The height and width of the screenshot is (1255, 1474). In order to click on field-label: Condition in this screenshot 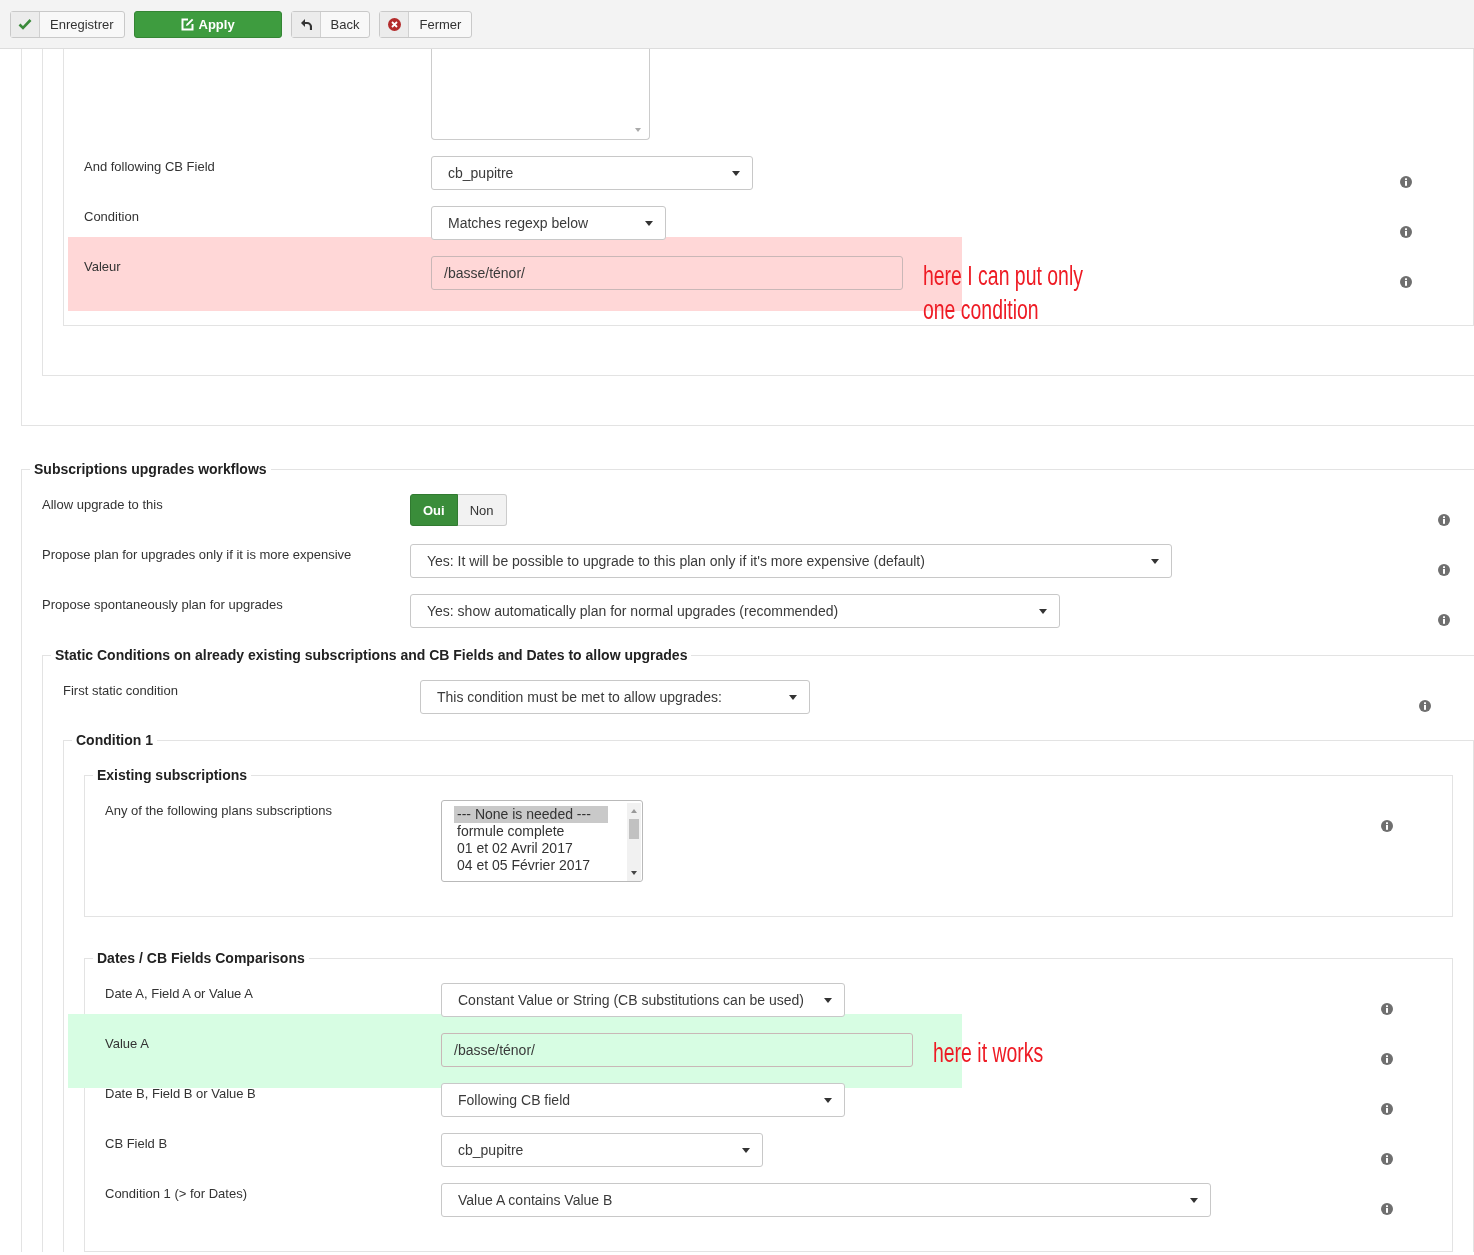, I will do `click(112, 217)`.